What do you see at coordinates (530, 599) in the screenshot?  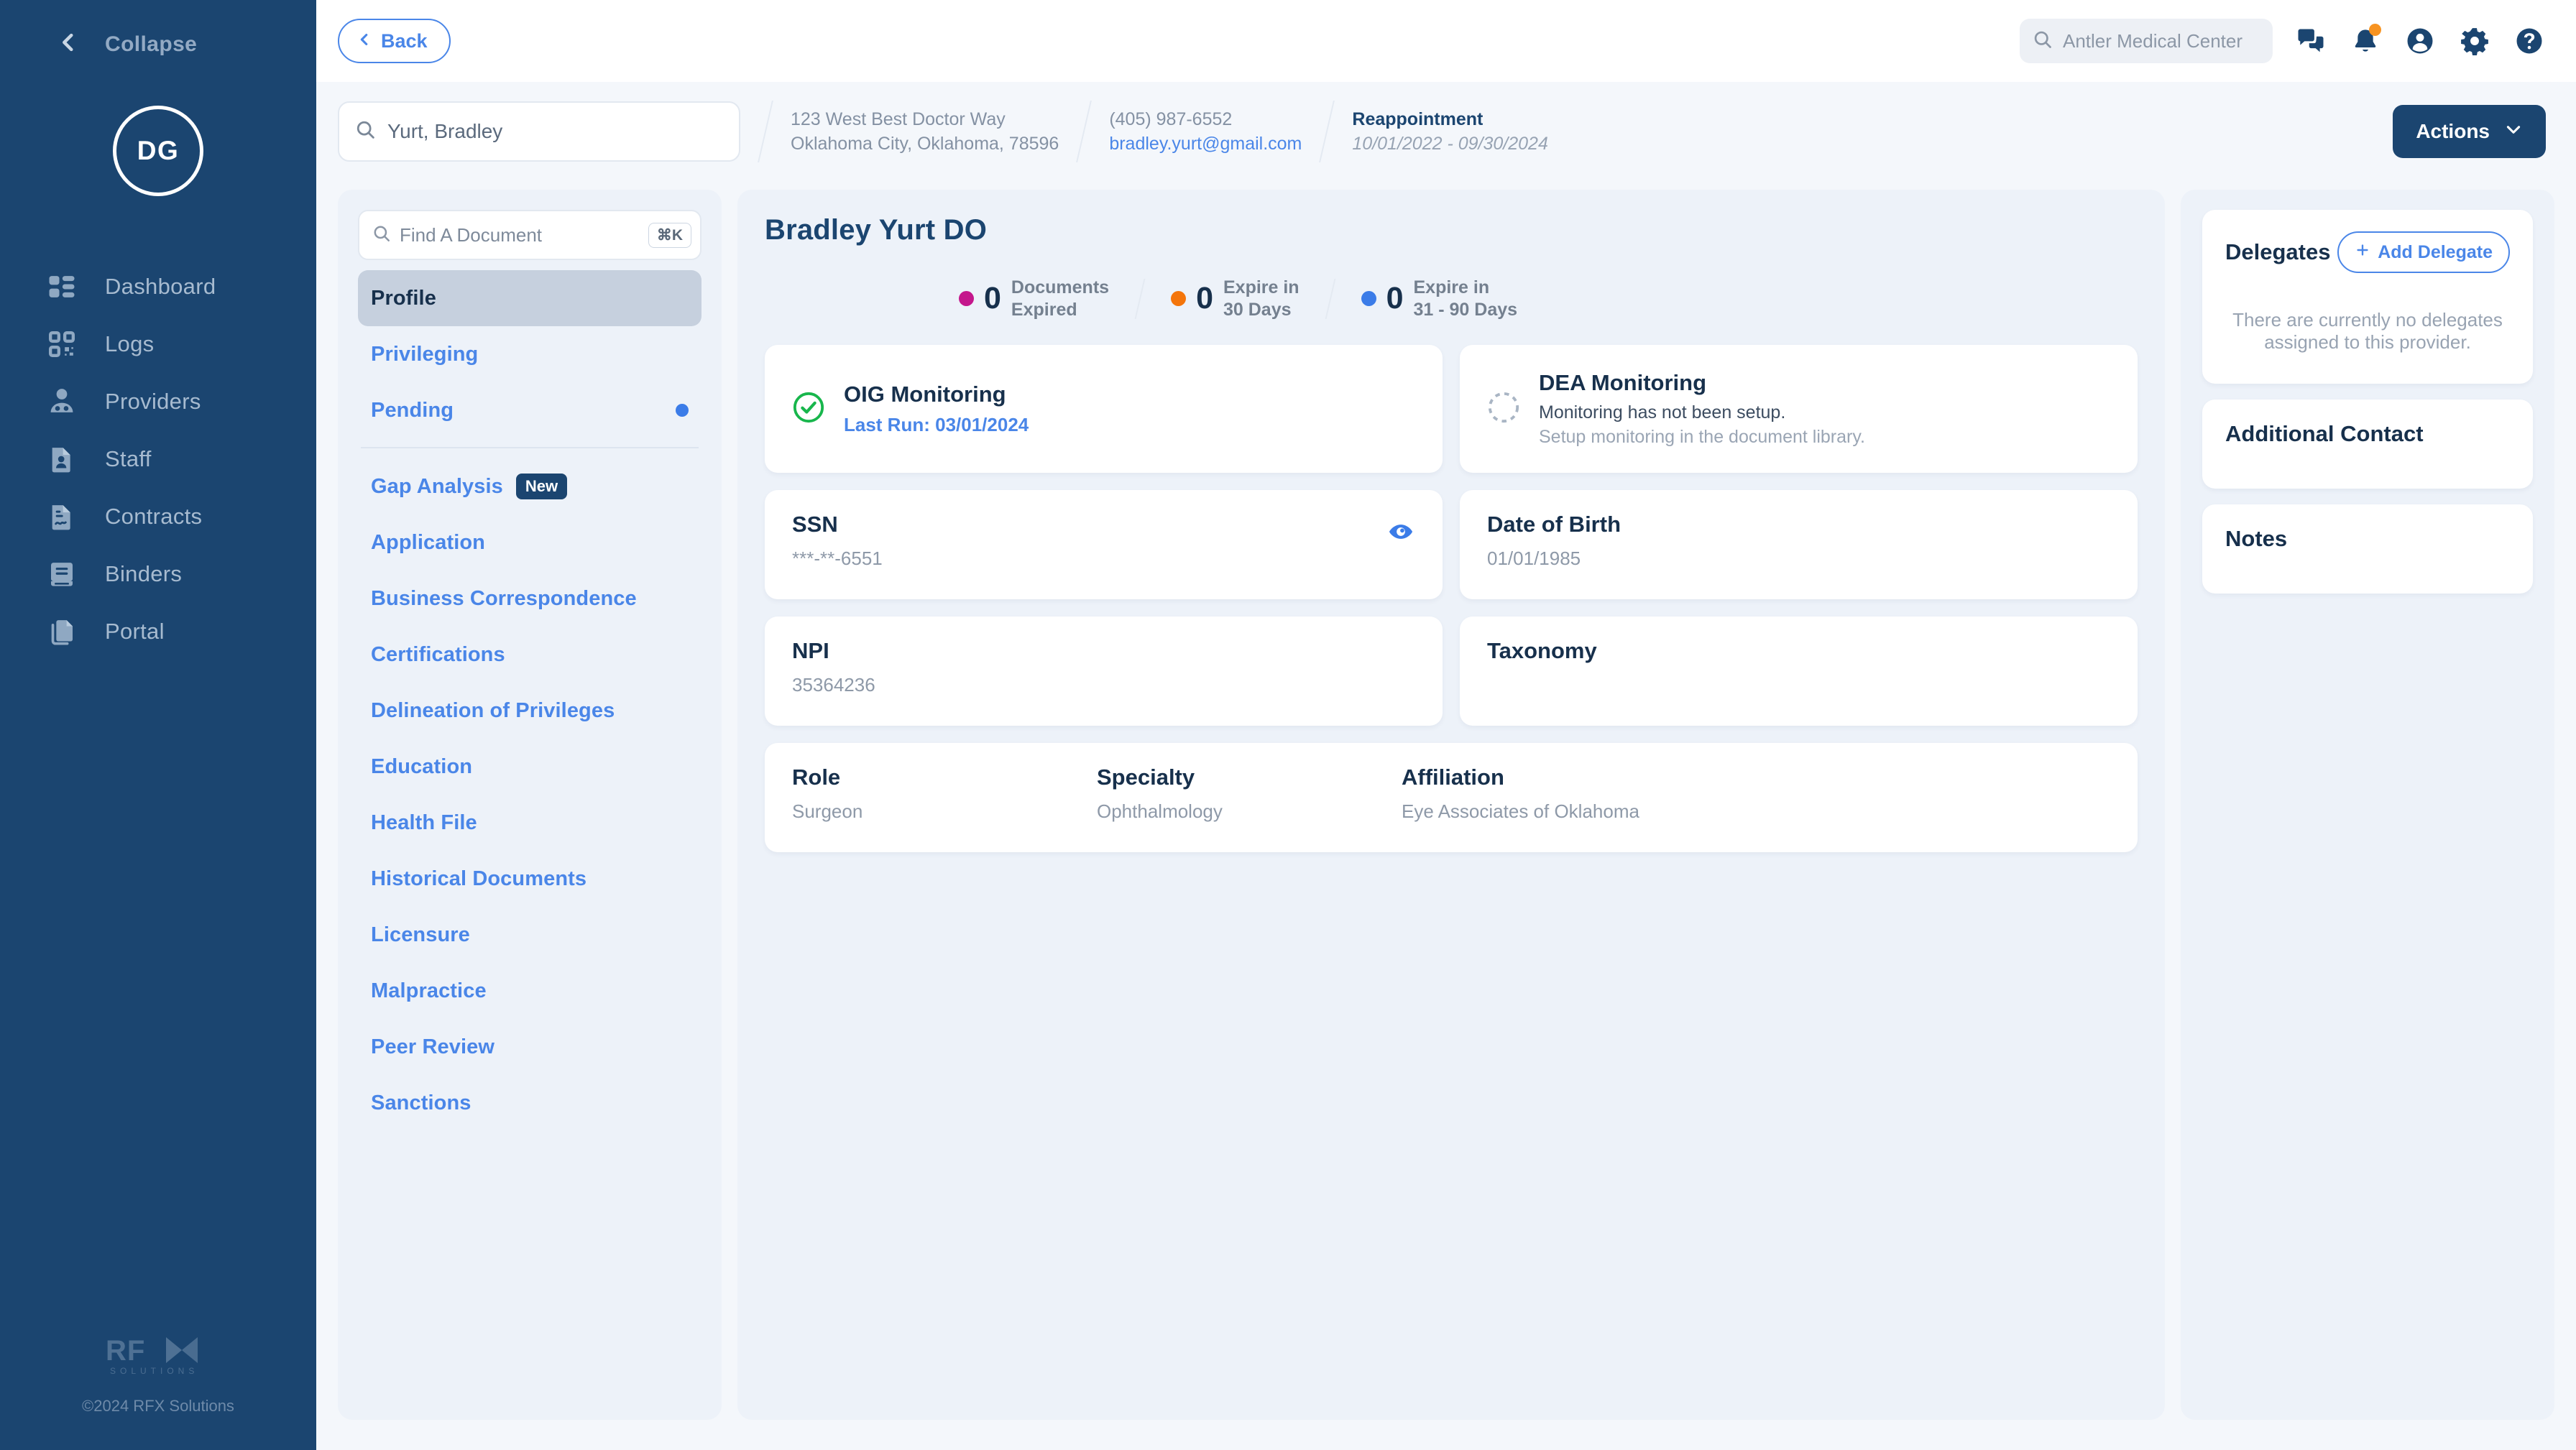 I see `doc-item-business-correspondence: Business Correspondence` at bounding box center [530, 599].